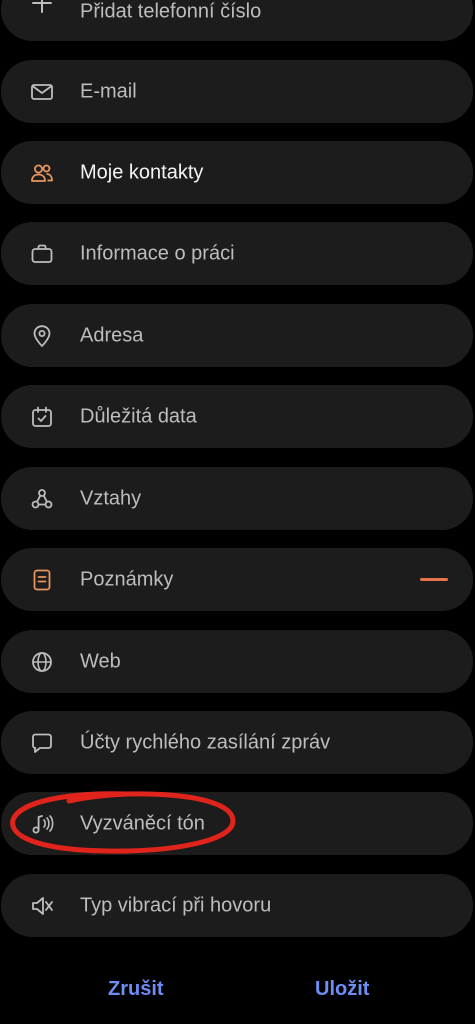  What do you see at coordinates (42, 336) in the screenshot?
I see `location-pin-icon` at bounding box center [42, 336].